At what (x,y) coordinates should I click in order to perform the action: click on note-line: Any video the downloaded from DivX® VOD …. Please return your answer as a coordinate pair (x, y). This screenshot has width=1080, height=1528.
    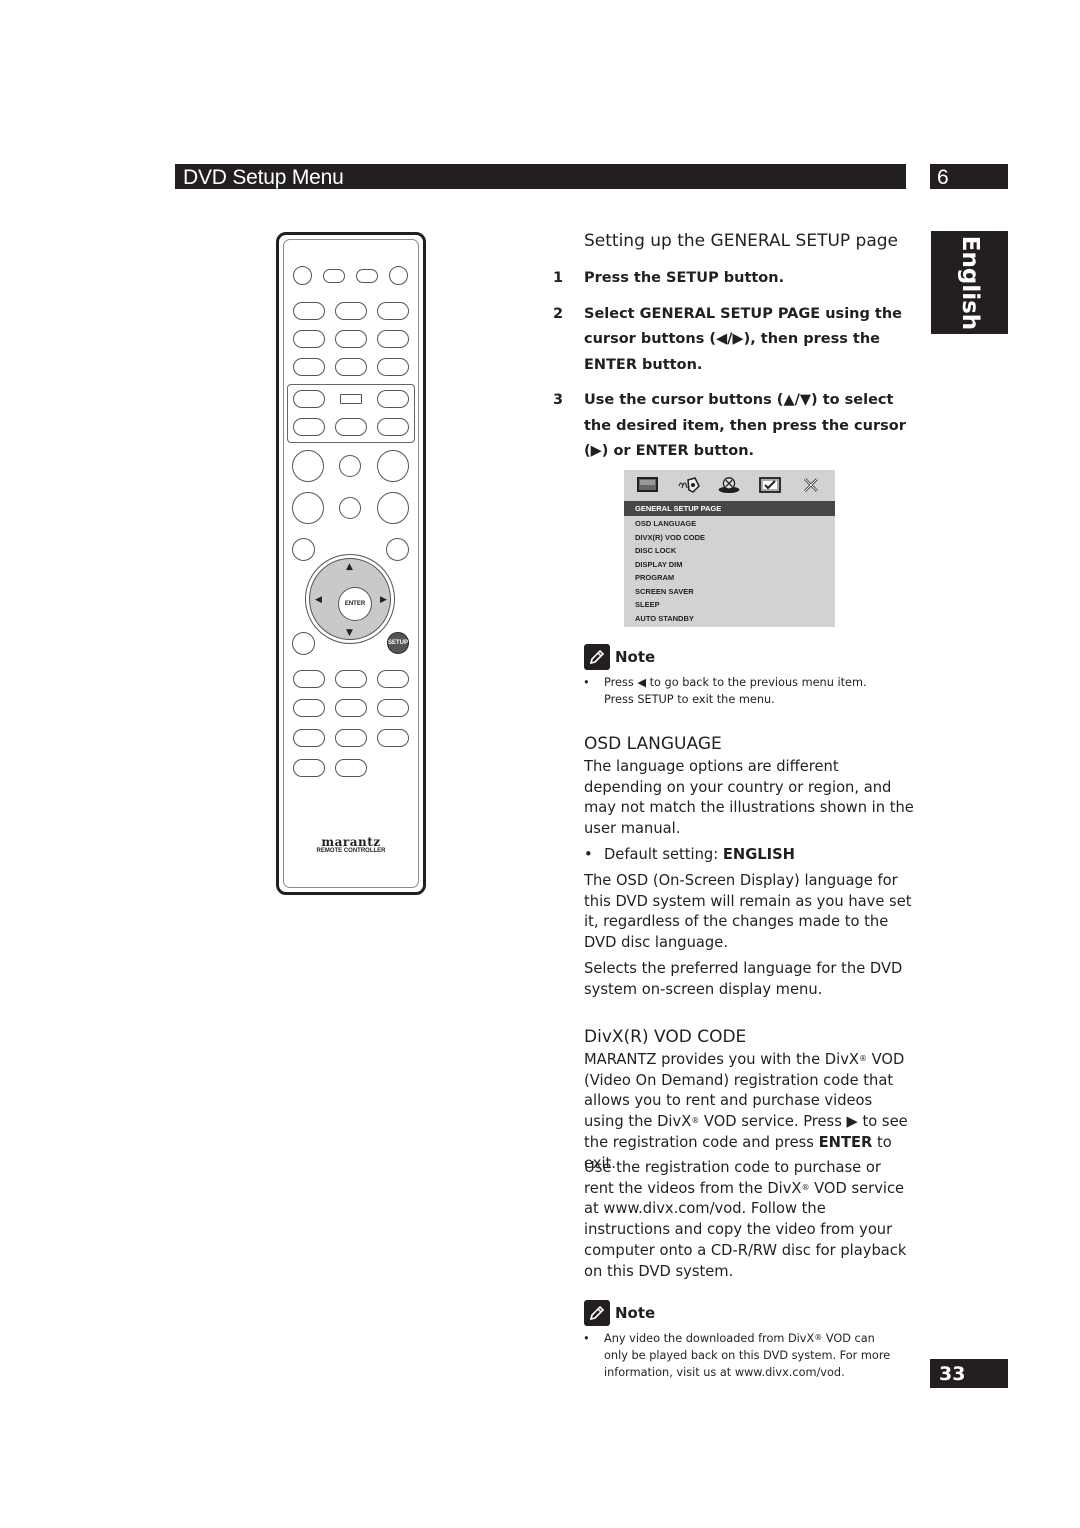
    Looking at the image, I should click on (759, 1338).